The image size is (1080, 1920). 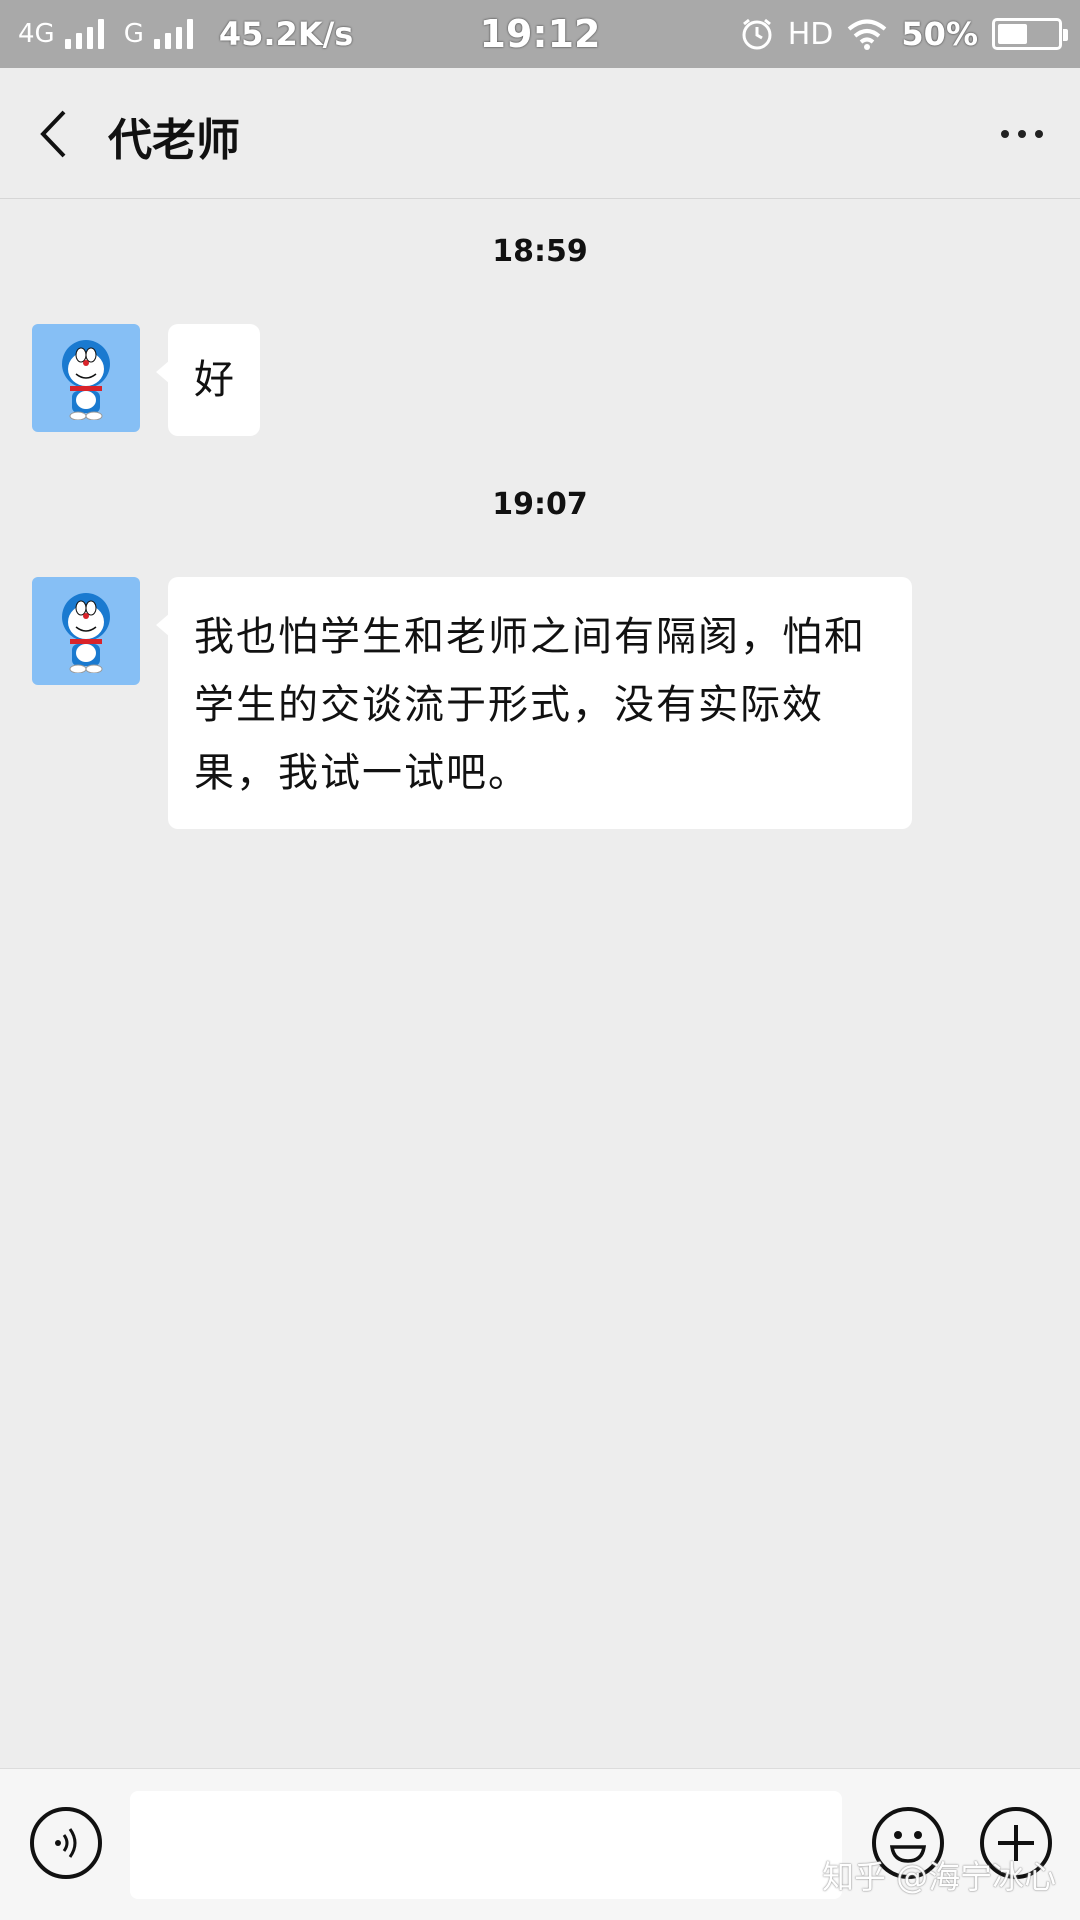 I want to click on watermark: 知乎 @海宁冰心, so click(x=939, y=1877).